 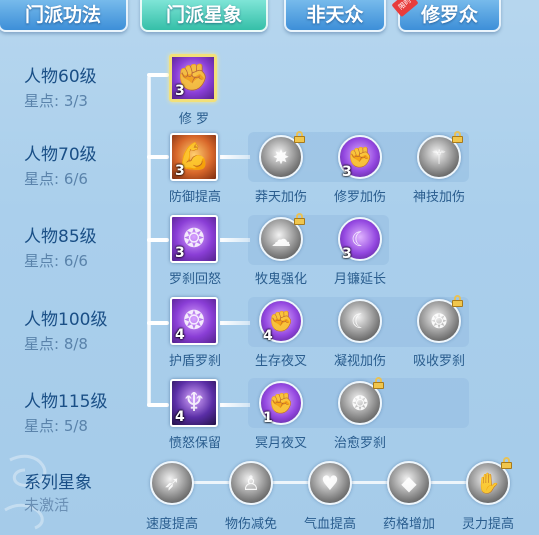 I want to click on absorb-icon: ❂, so click(x=439, y=321).